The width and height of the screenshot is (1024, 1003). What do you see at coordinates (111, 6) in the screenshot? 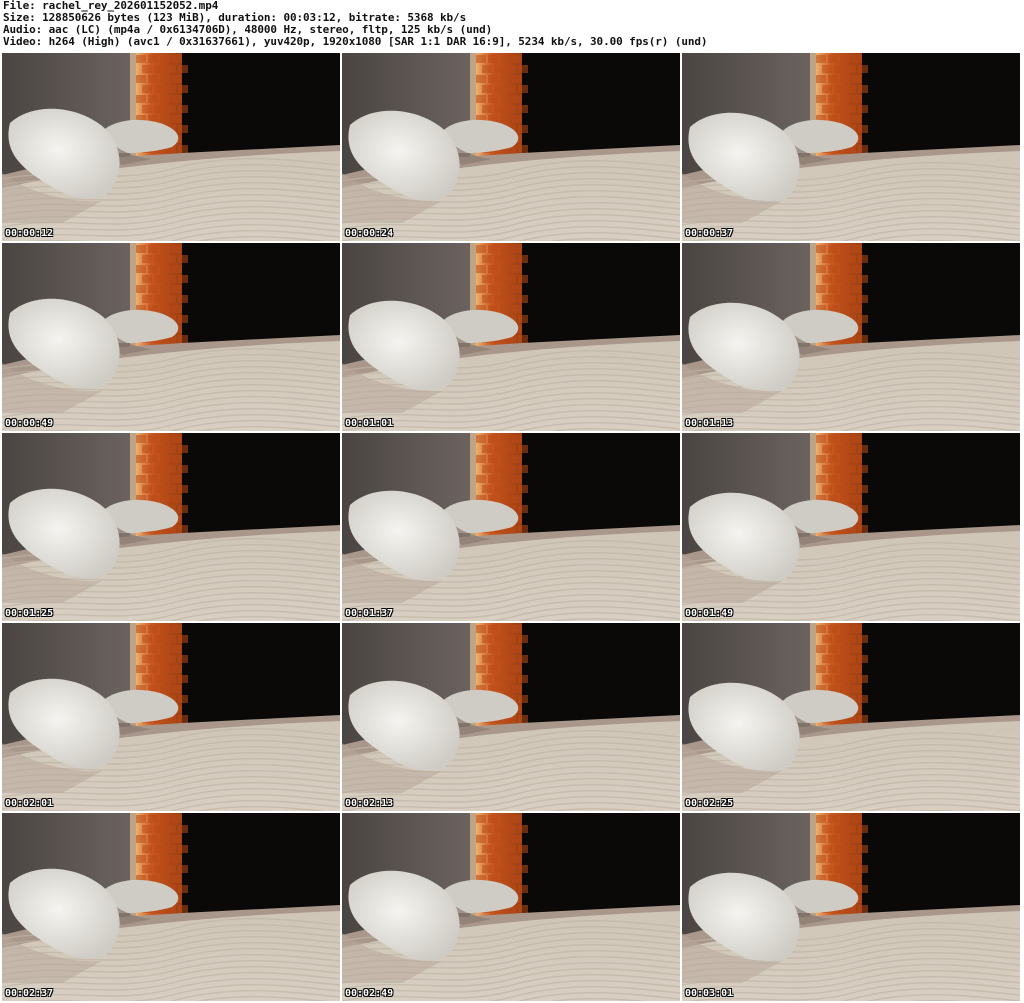
I see `file-name-line: File: rachel_rey_202601152052.mp4` at bounding box center [111, 6].